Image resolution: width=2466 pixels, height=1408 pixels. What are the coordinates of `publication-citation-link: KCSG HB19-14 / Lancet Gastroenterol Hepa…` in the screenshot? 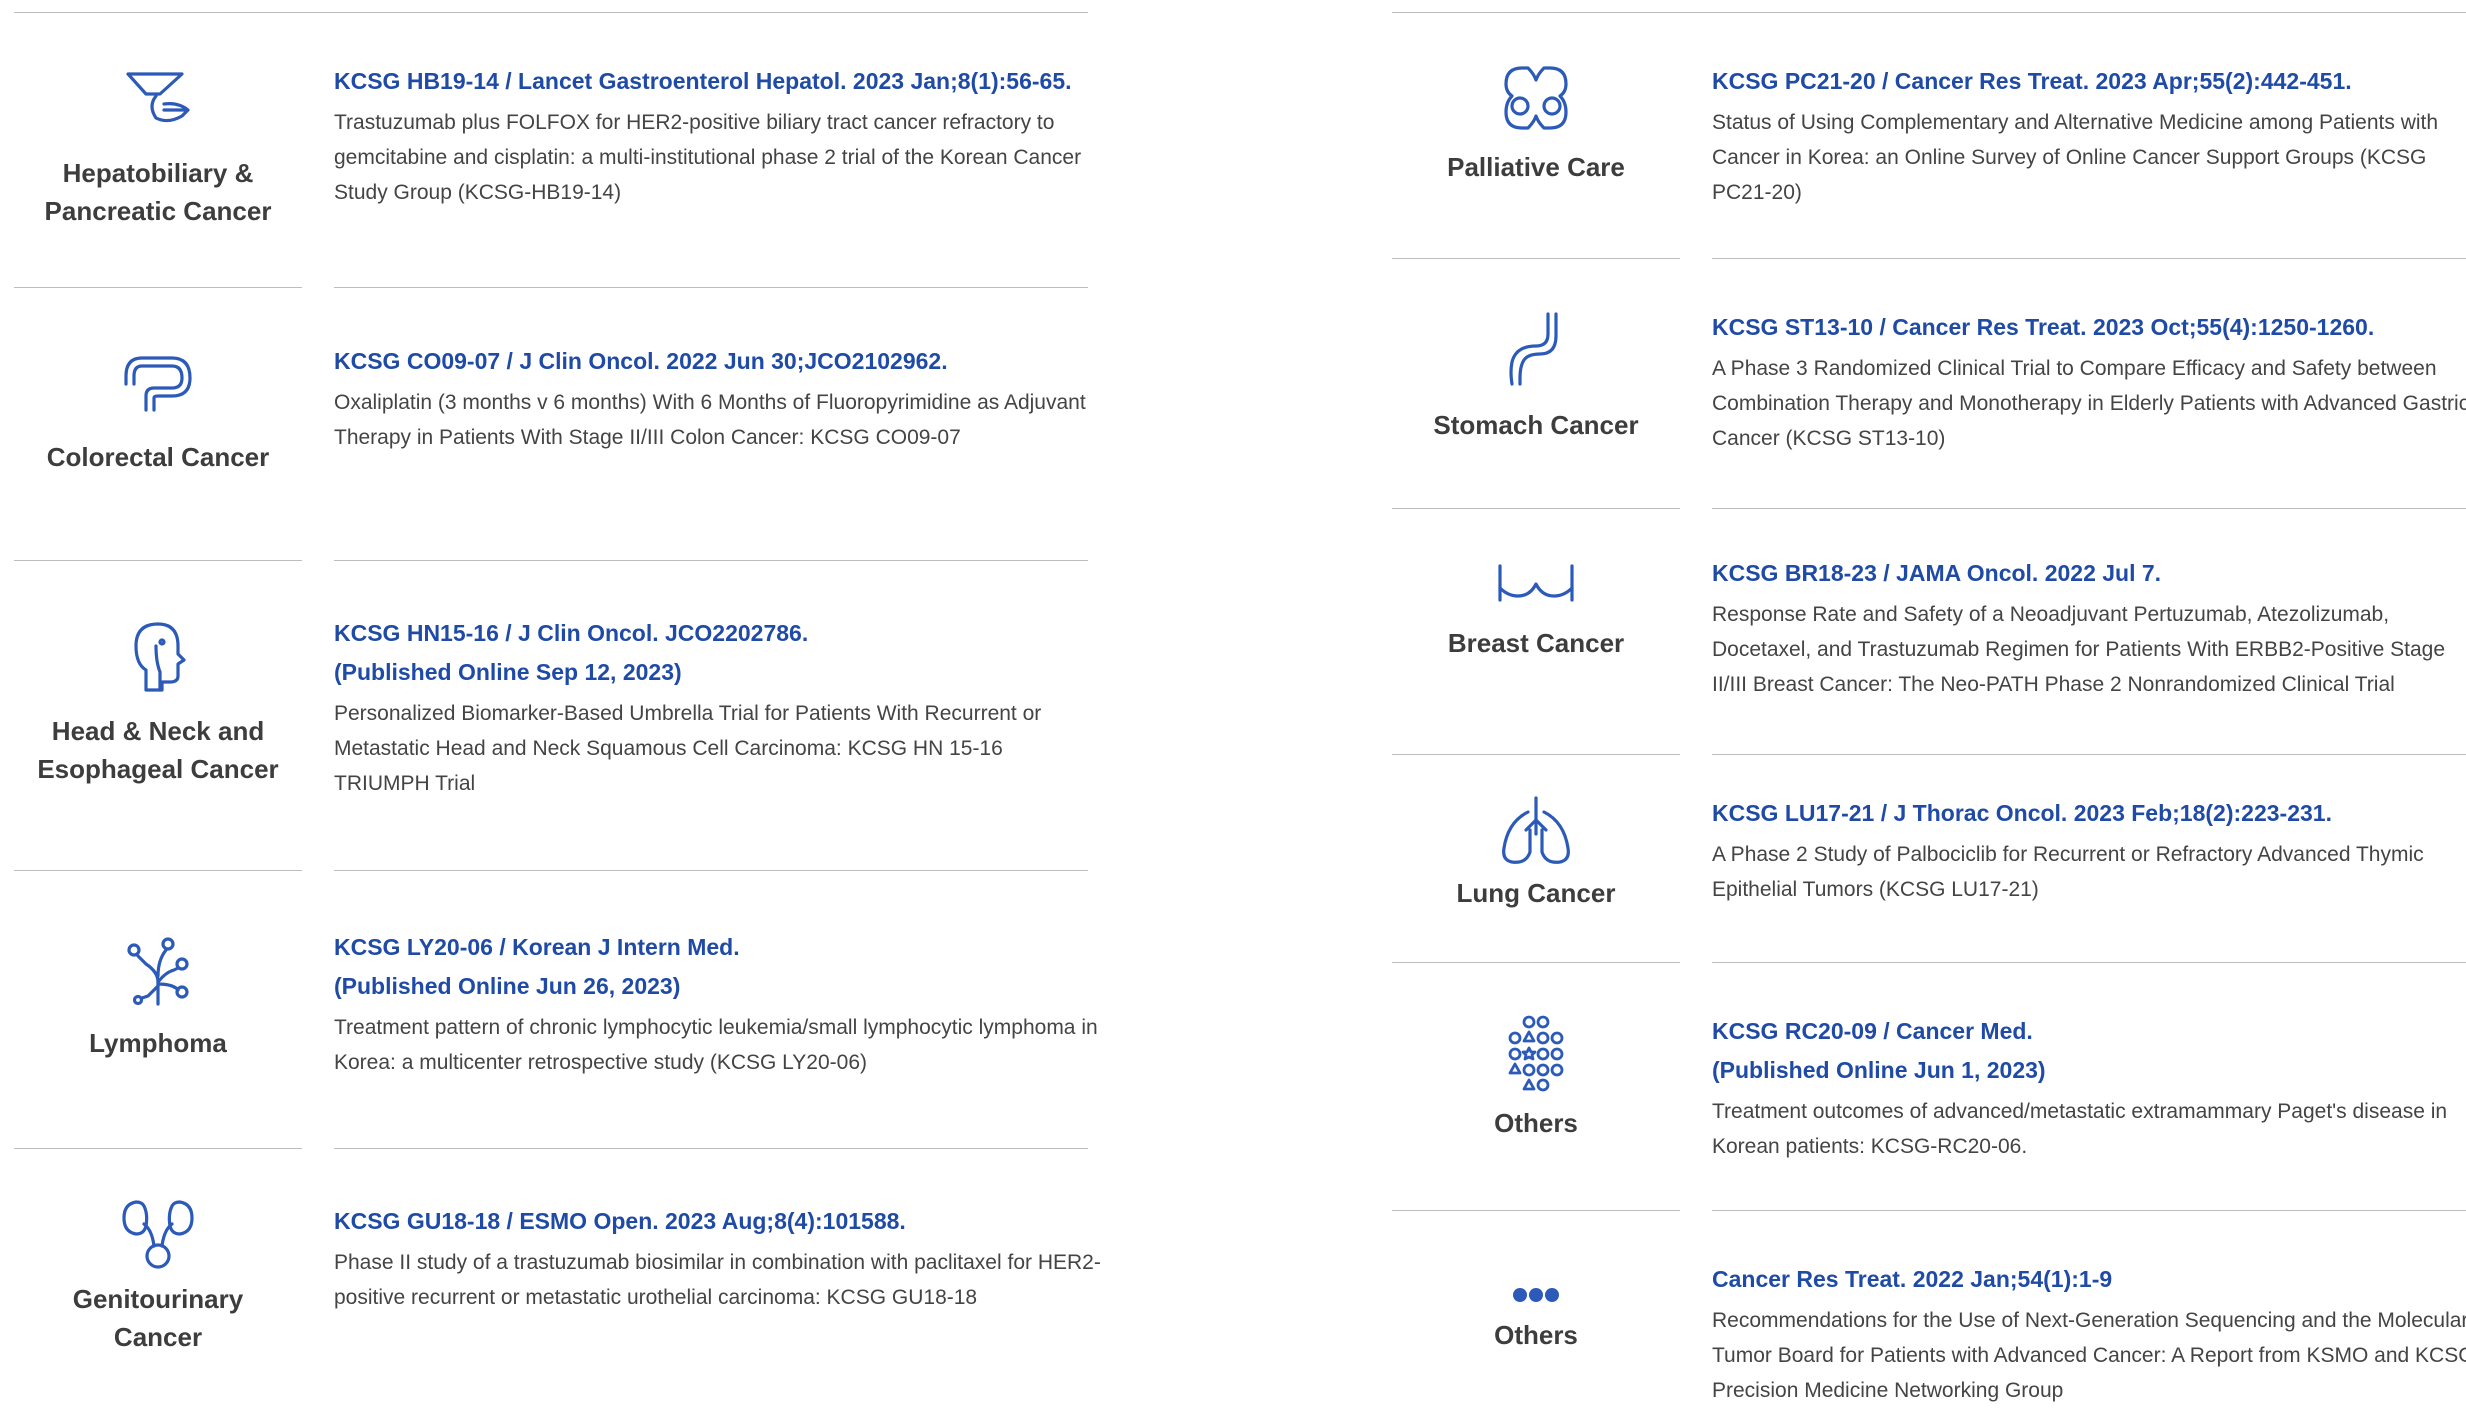 It's located at (718, 81).